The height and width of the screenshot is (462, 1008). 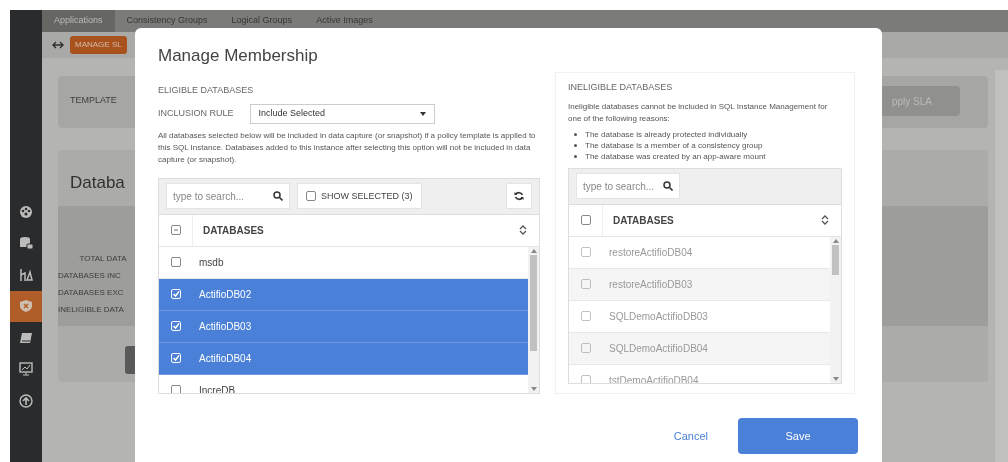 What do you see at coordinates (26, 337) in the screenshot?
I see `book-icon` at bounding box center [26, 337].